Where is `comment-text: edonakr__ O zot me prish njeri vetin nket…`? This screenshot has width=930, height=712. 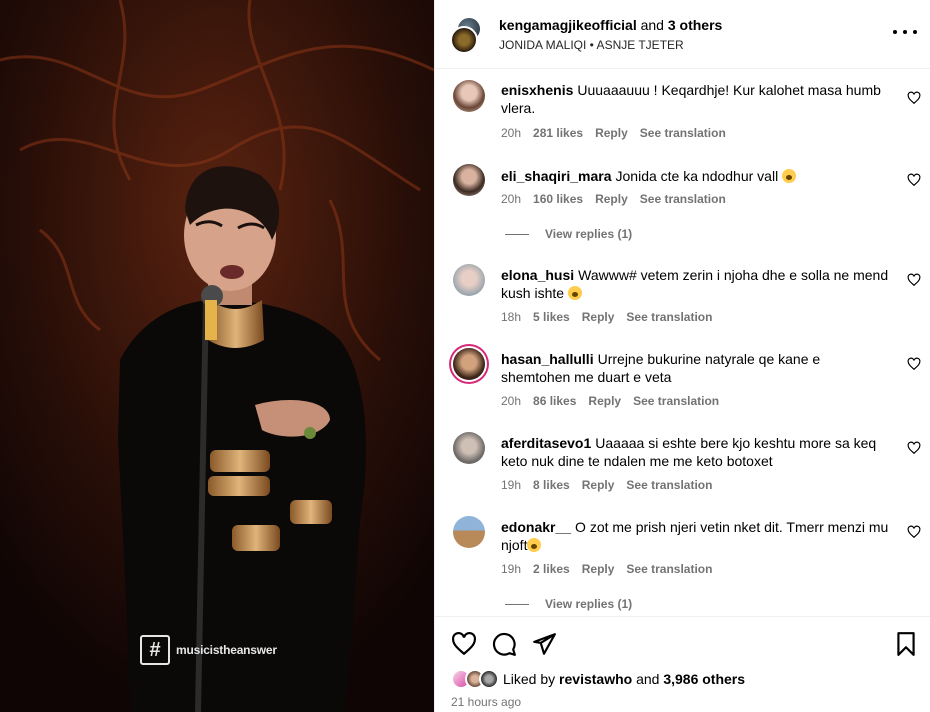 comment-text: edonakr__ O zot me prish njeri vetin nket… is located at coordinates (696, 536).